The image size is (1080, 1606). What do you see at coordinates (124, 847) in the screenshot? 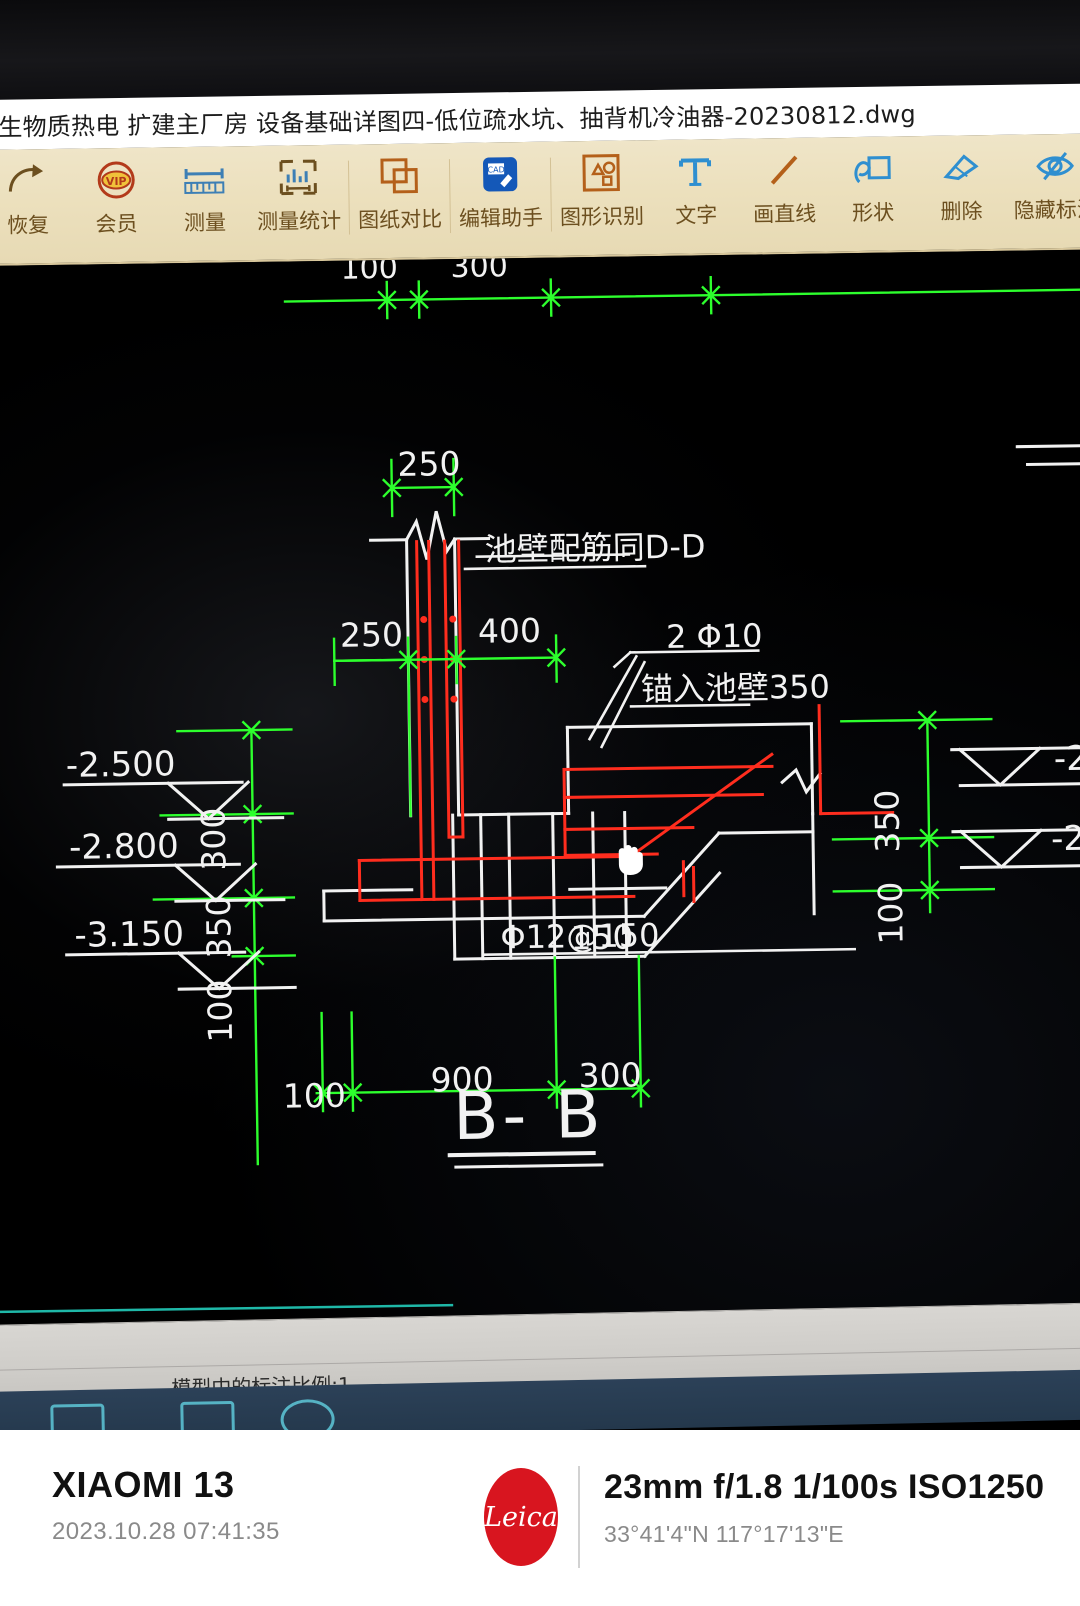
I see `svg-text: -2.800` at bounding box center [124, 847].